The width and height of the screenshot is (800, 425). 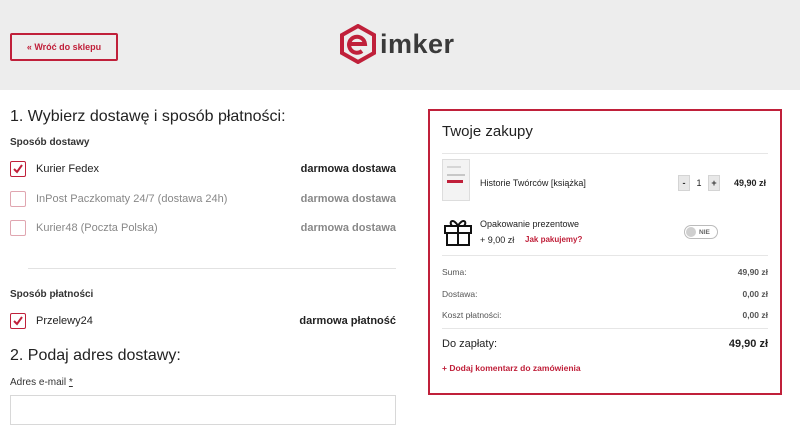 I want to click on summary-row-delivery: Dostawa: 0,00 zł, so click(x=605, y=294).